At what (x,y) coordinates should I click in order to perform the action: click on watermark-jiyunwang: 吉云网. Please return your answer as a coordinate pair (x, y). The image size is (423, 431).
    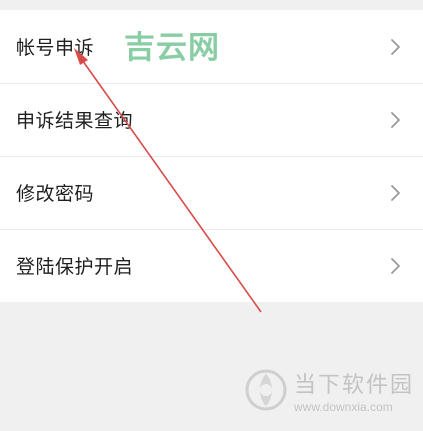
    Looking at the image, I should click on (172, 48).